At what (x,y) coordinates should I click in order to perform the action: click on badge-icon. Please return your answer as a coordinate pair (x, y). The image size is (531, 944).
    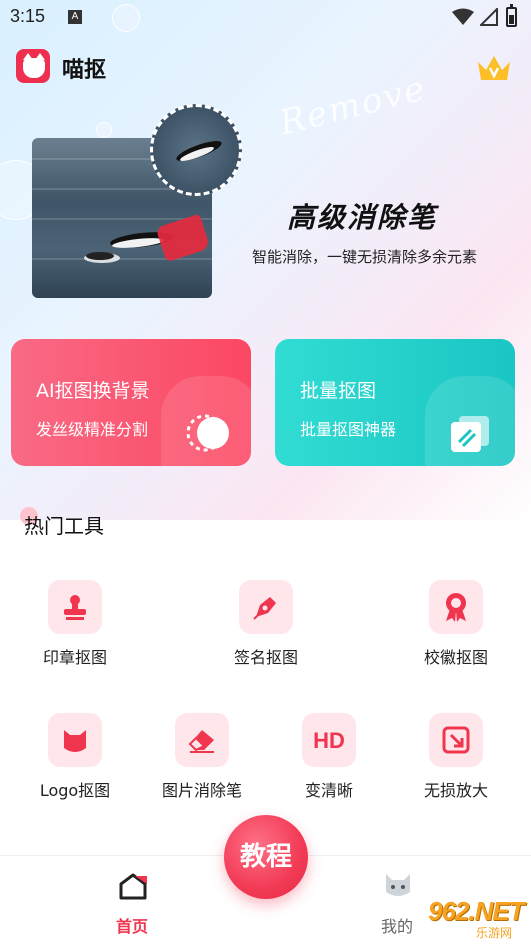
    Looking at the image, I should click on (456, 607).